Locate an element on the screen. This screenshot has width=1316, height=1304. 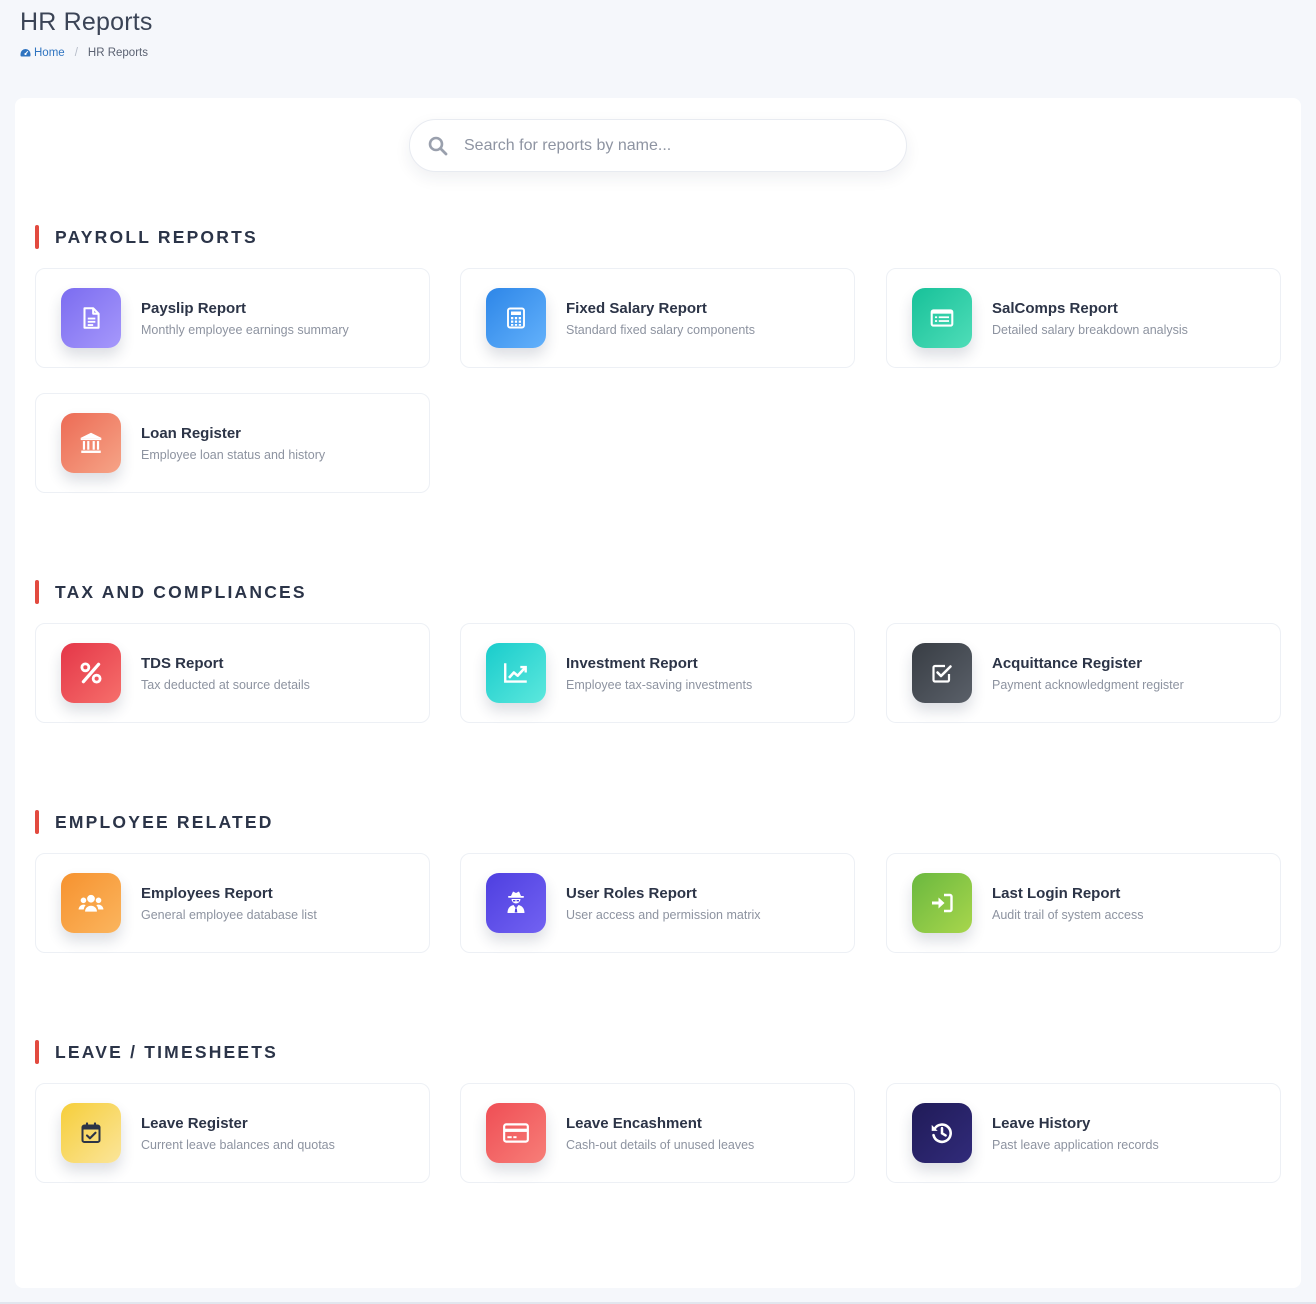
section-title: EMPLOYEE RELATED is located at coordinates (164, 821).